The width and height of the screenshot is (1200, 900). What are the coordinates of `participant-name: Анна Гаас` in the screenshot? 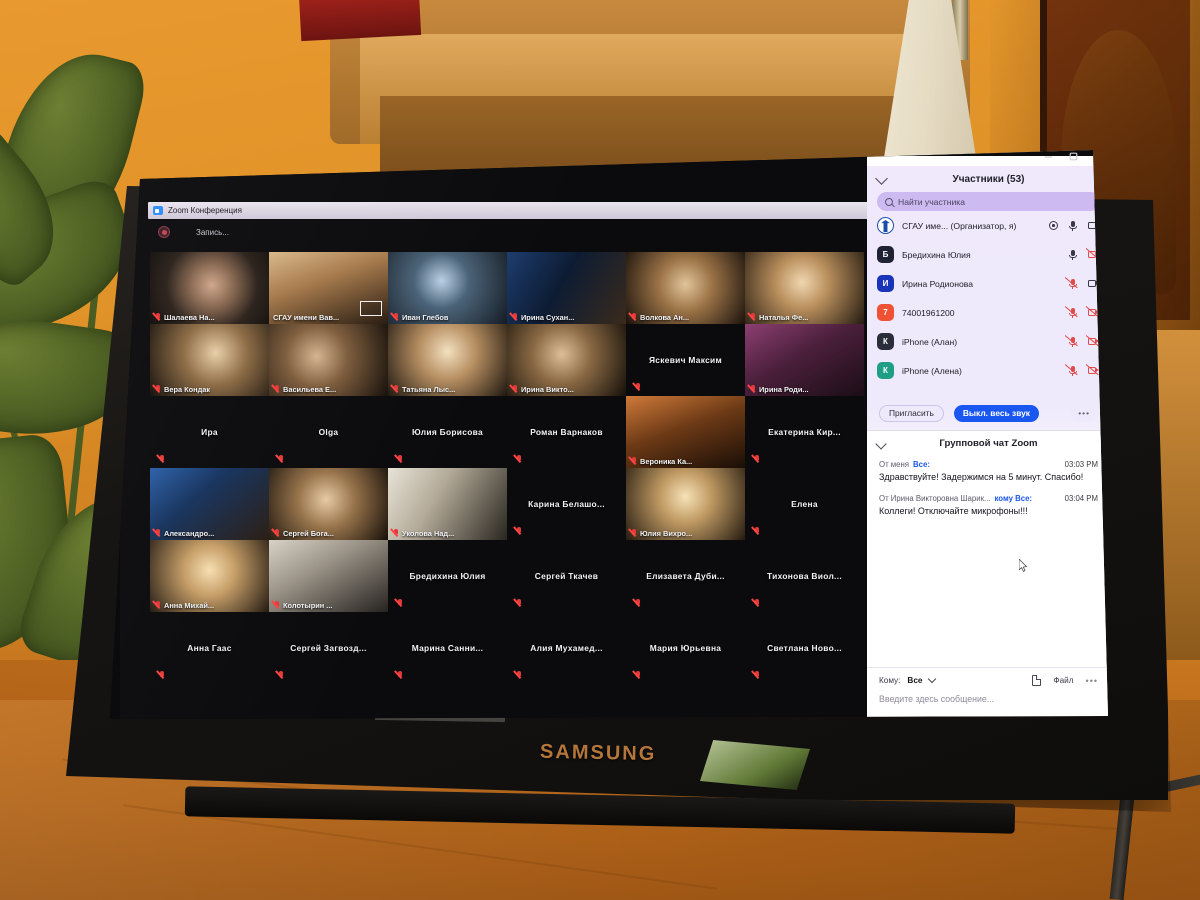 It's located at (209, 648).